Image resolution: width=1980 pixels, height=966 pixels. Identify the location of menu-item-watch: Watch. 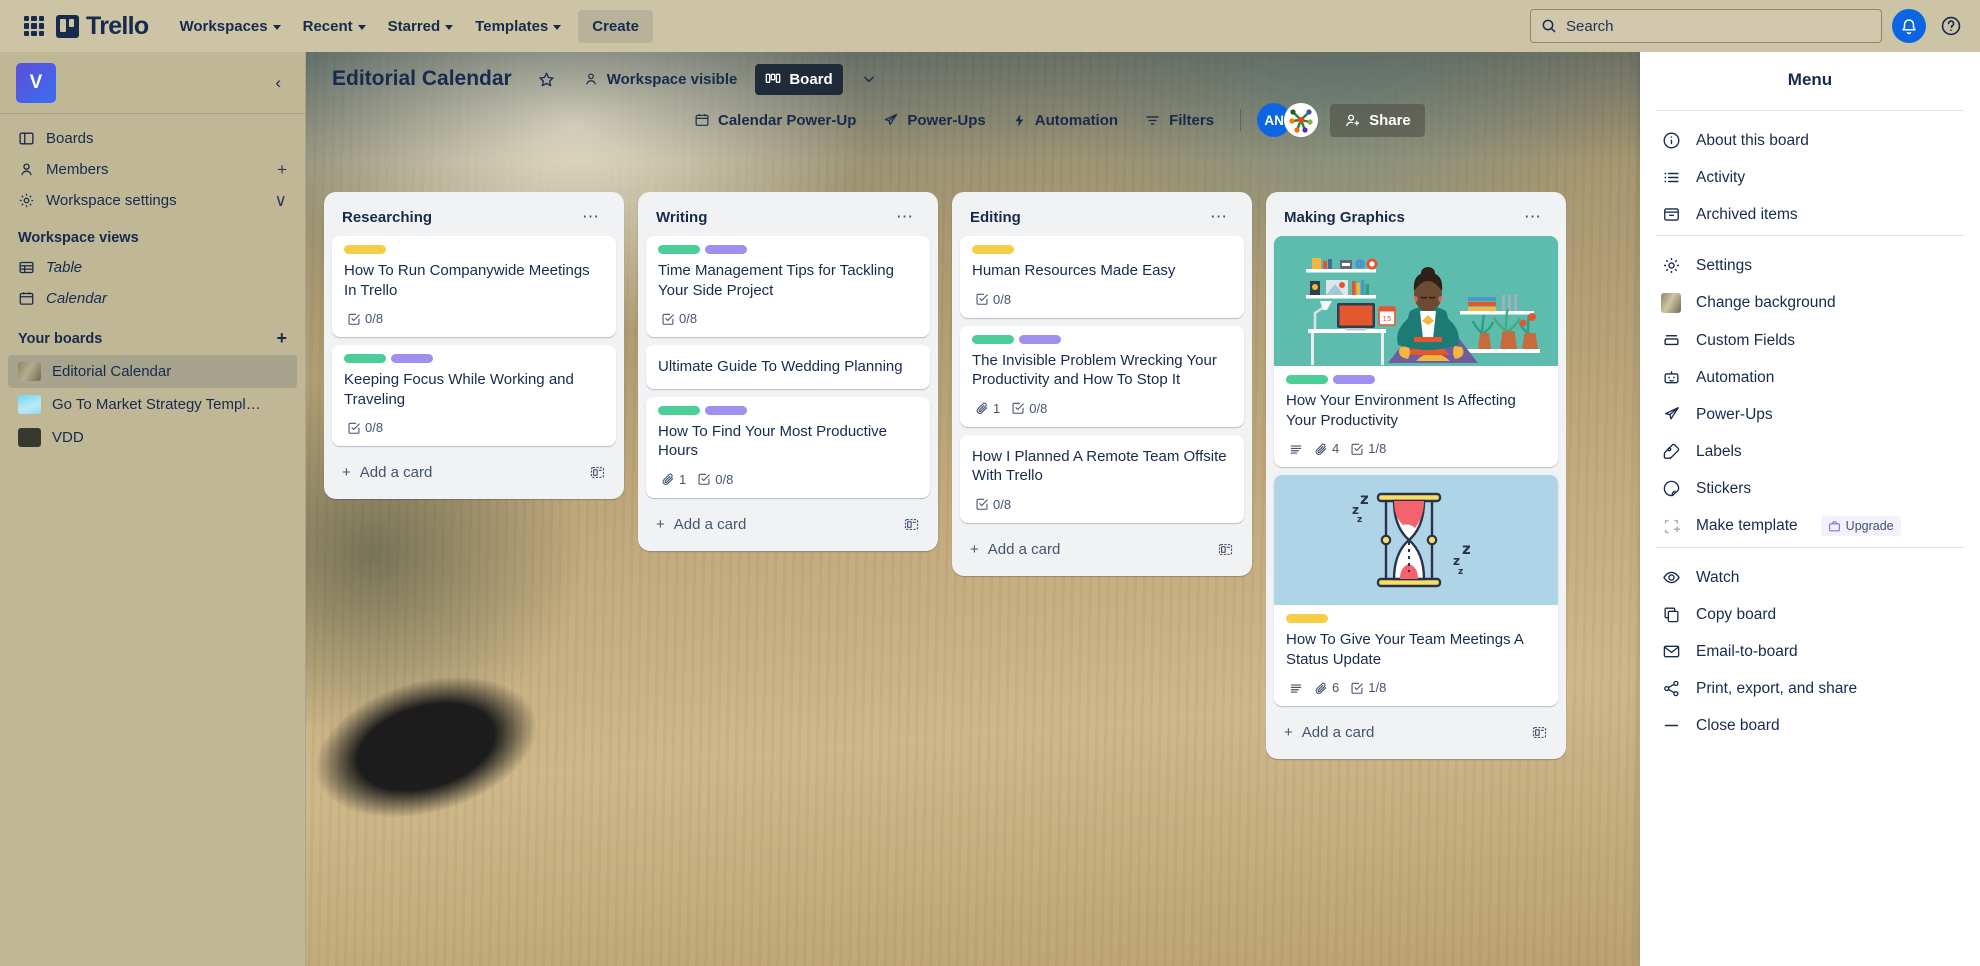
(1810, 577).